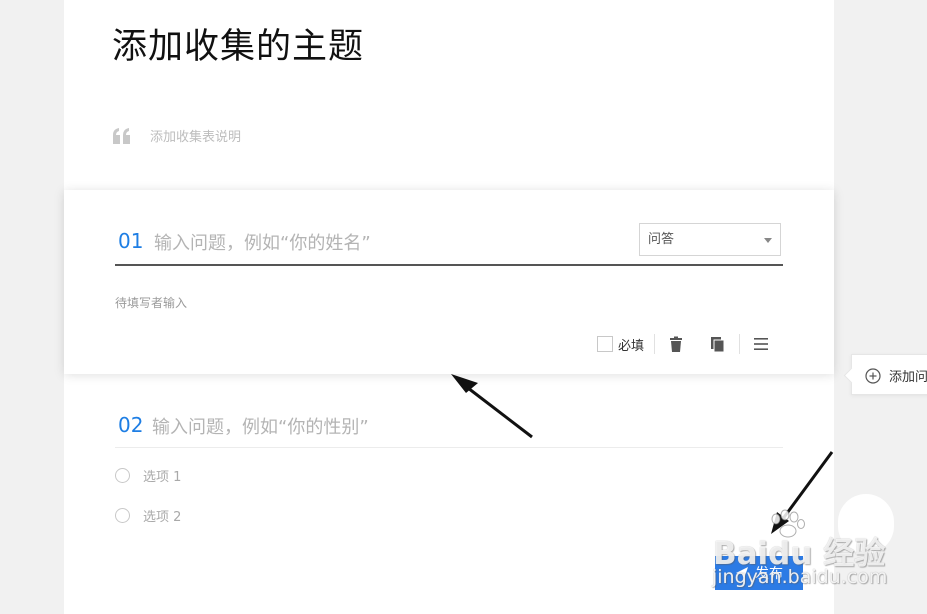  What do you see at coordinates (710, 239) in the screenshot?
I see `question-type-select: 问答` at bounding box center [710, 239].